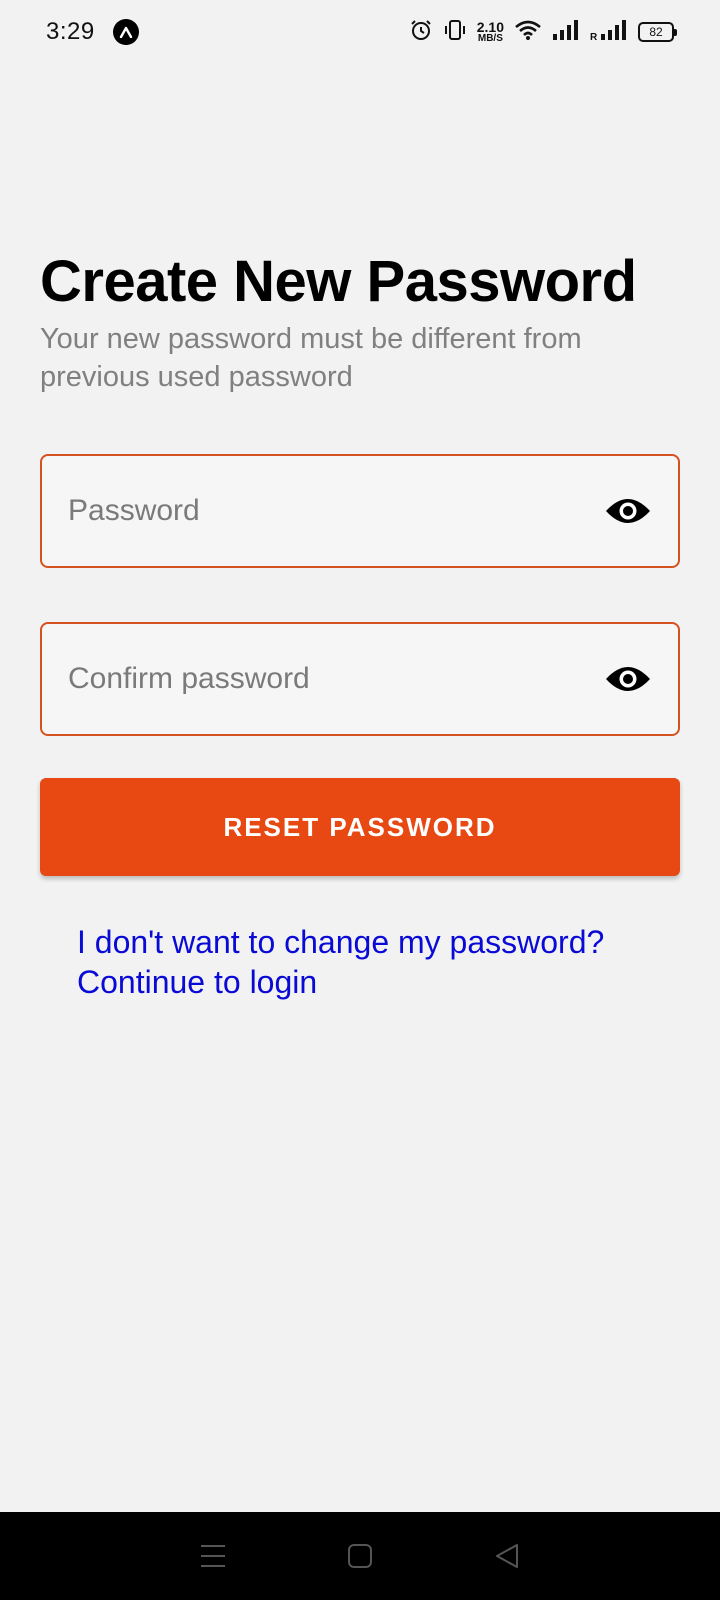 Image resolution: width=720 pixels, height=1600 pixels. I want to click on back-icon, so click(506, 1556).